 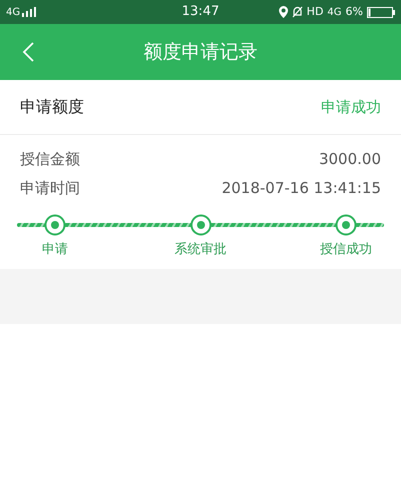 I want to click on detail-label: 授信金额, so click(x=50, y=159).